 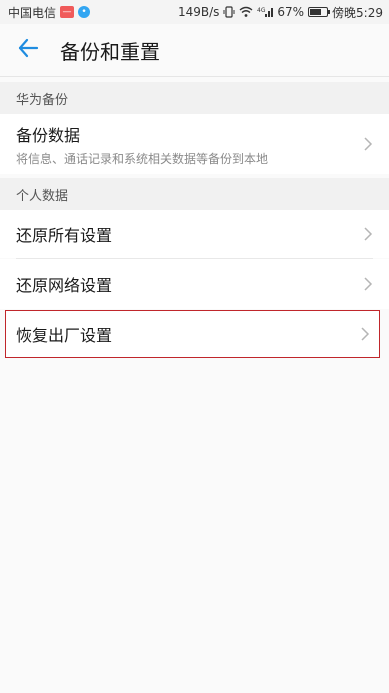 I want to click on arrow-left-icon, so click(x=28, y=50).